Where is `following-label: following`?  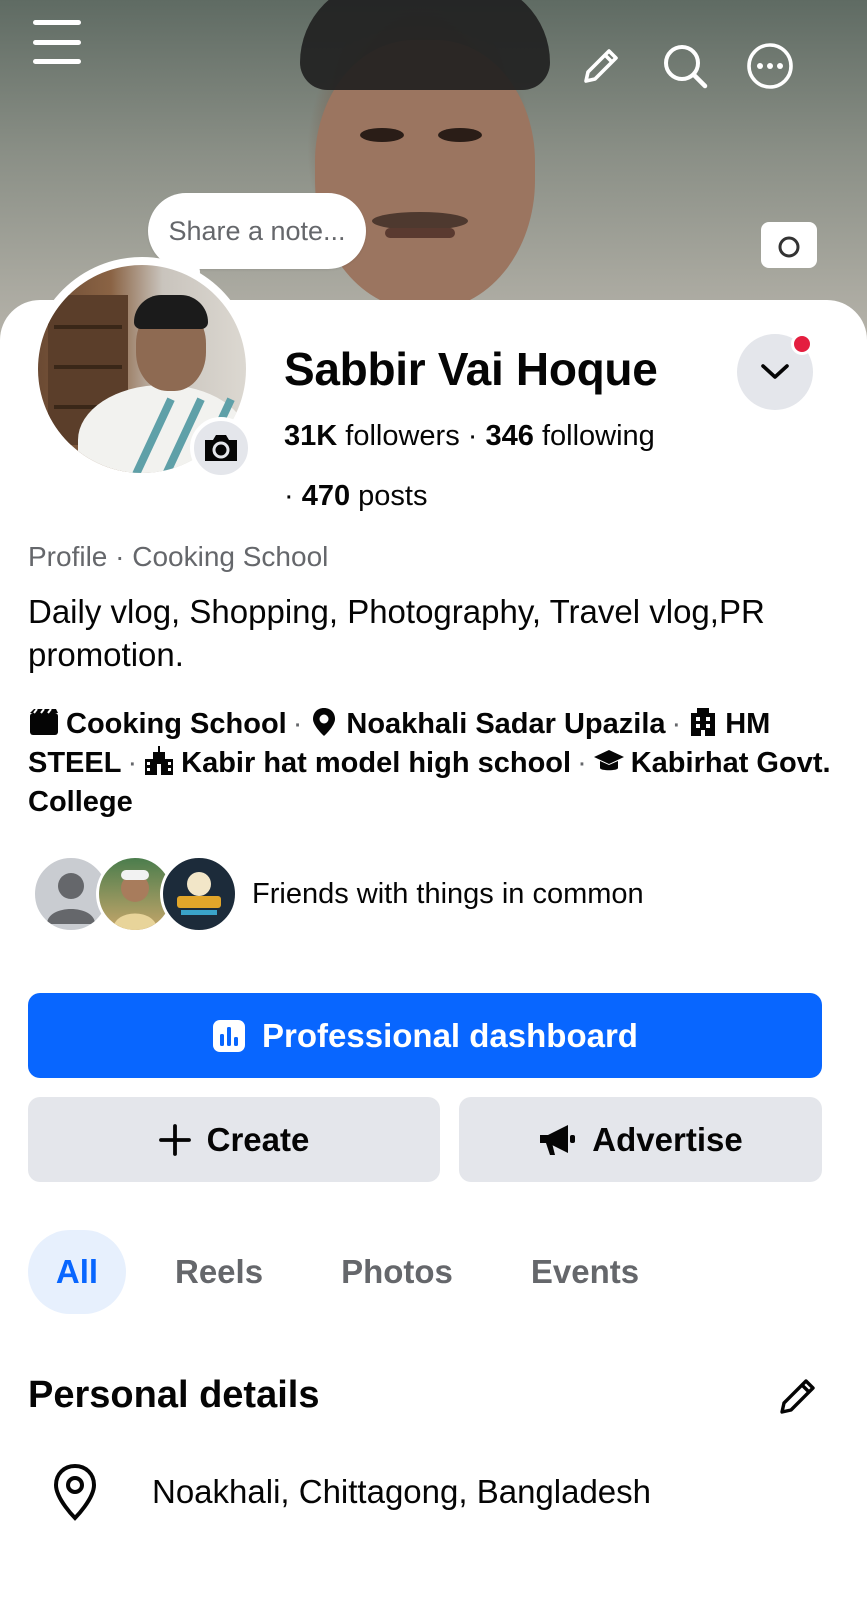 following-label: following is located at coordinates (598, 436).